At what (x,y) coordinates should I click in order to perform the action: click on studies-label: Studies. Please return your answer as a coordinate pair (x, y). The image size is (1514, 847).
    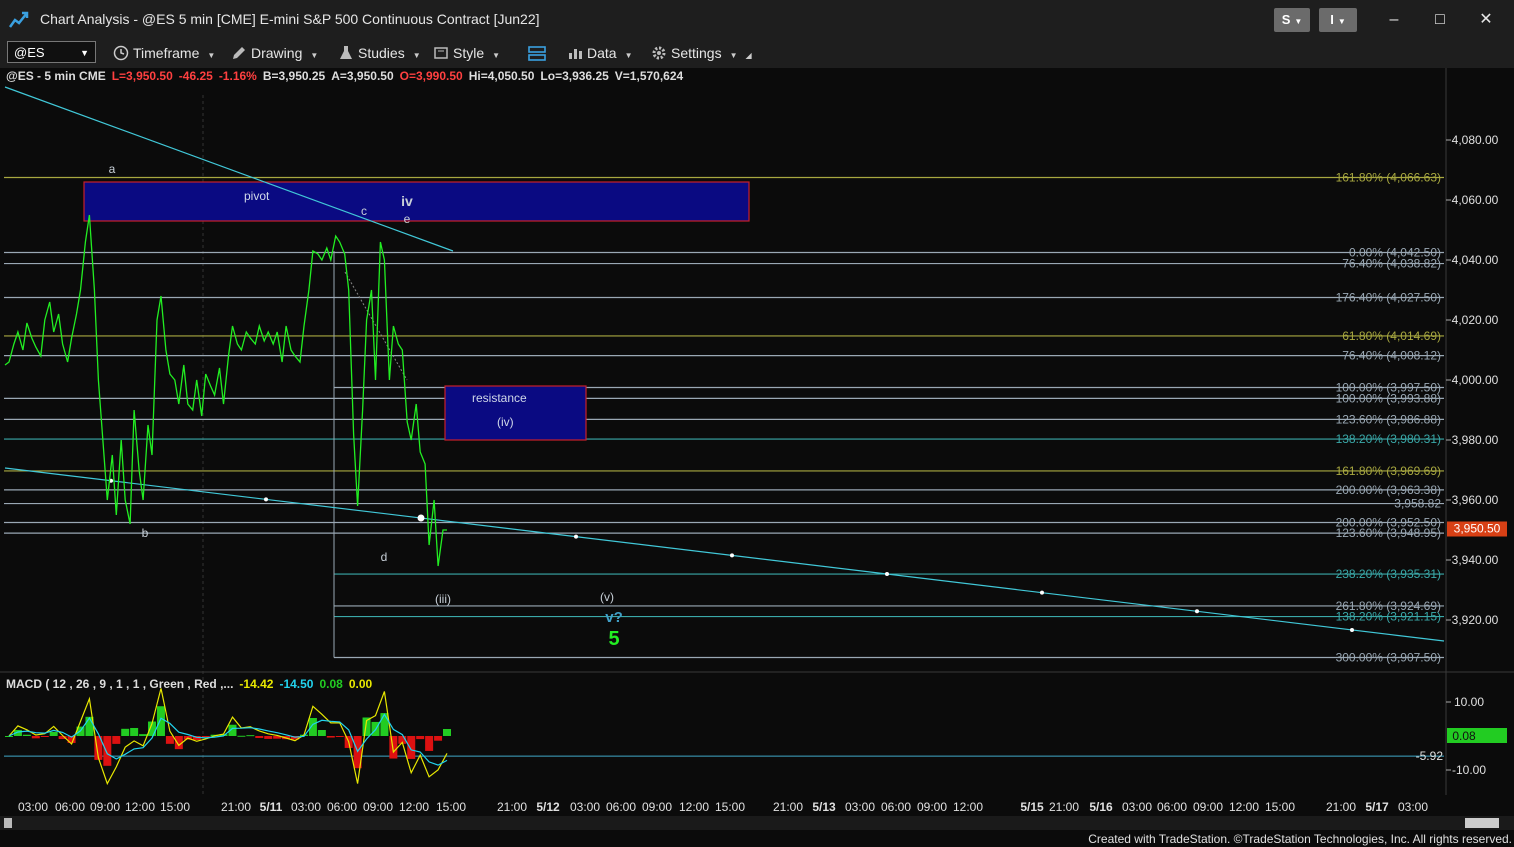
    Looking at the image, I should click on (381, 53).